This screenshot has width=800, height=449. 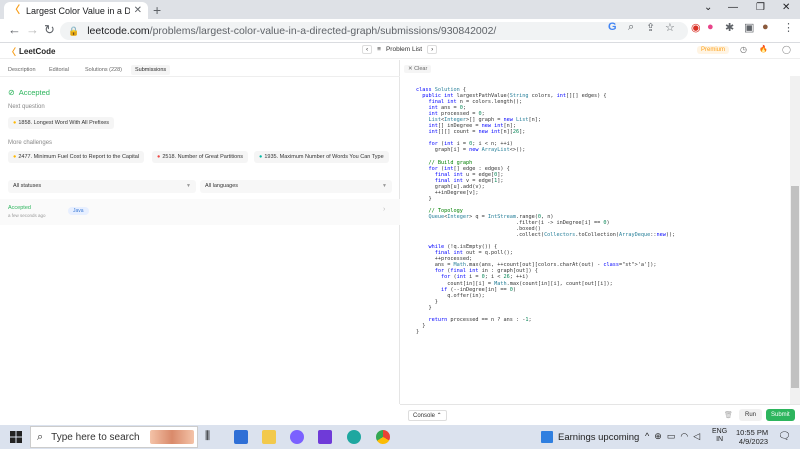 What do you see at coordinates (384, 209) in the screenshot?
I see `chevron-right-icon: ›` at bounding box center [384, 209].